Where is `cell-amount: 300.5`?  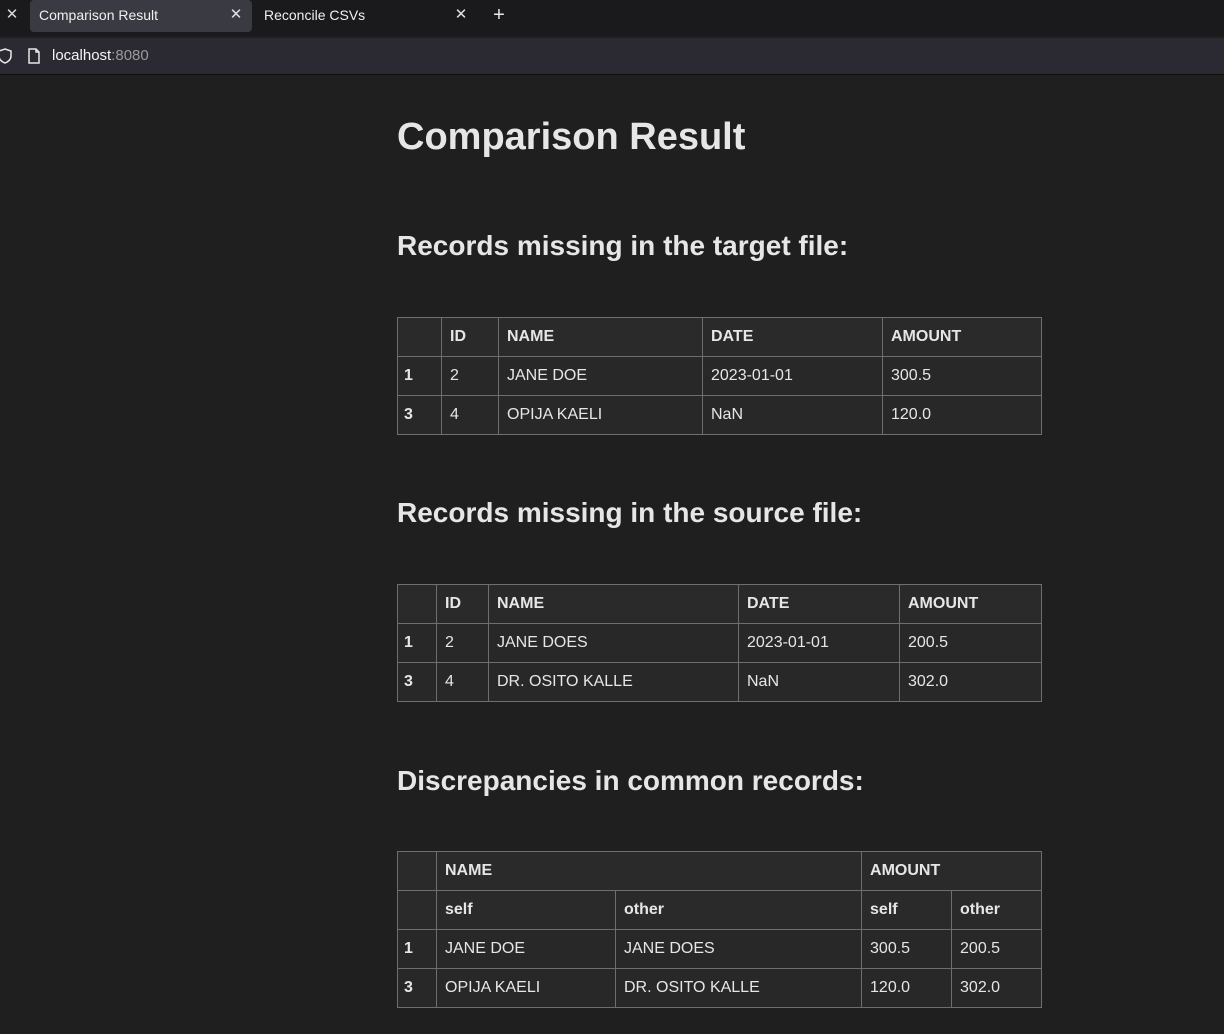 cell-amount: 300.5 is located at coordinates (962, 376).